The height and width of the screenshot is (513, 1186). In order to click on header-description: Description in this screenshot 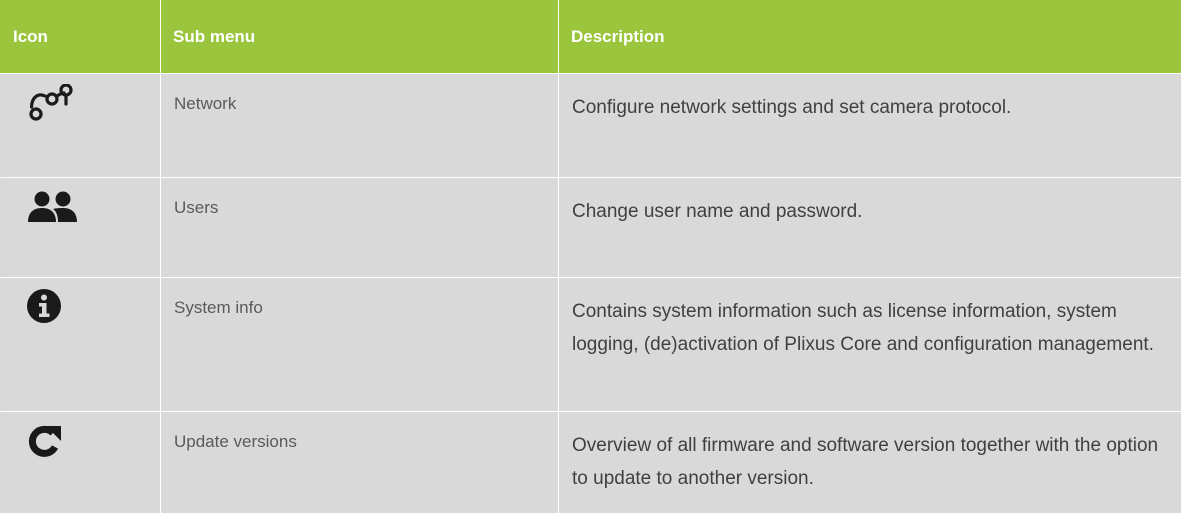, I will do `click(869, 36)`.